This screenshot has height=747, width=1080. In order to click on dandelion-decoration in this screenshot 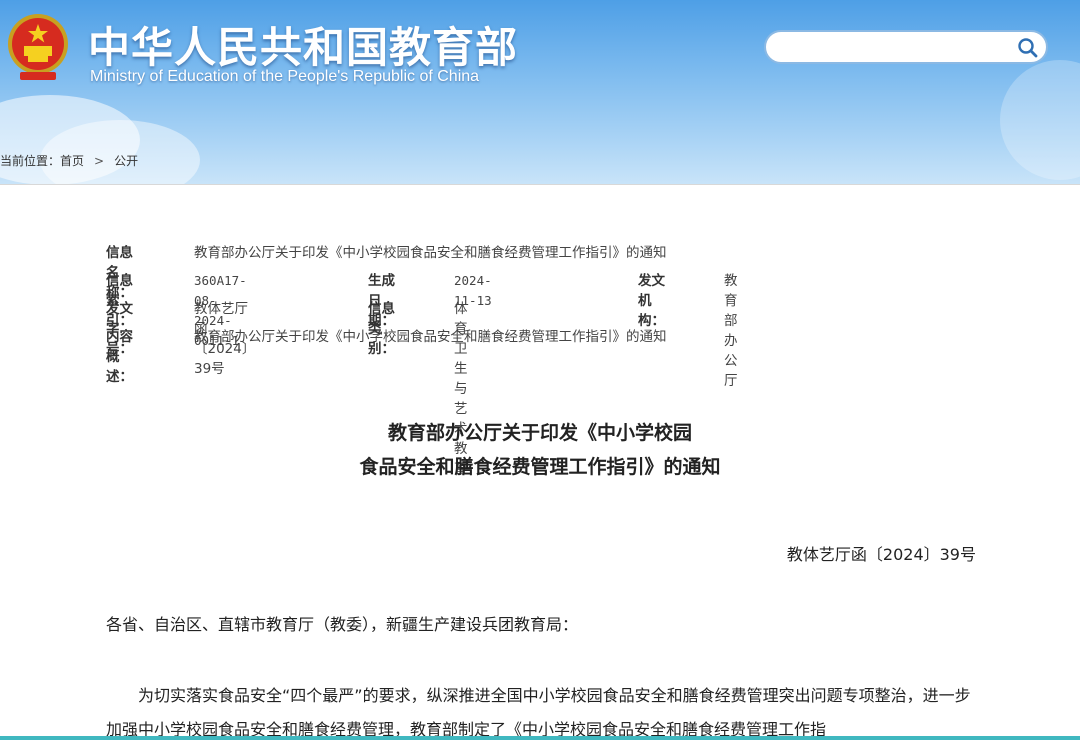, I will do `click(1040, 120)`.